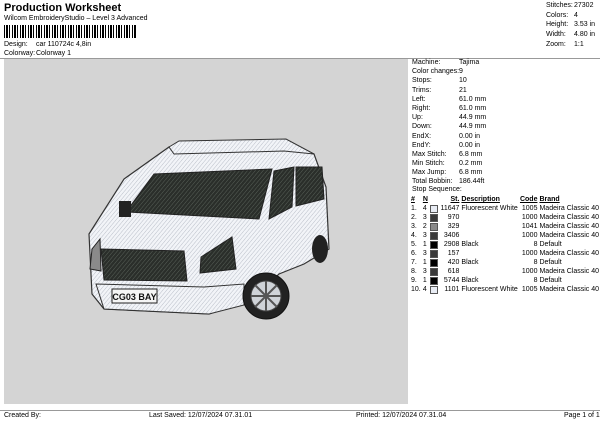  Describe the element at coordinates (22, 415) in the screenshot. I see `footer-created-by: Created By:` at that location.